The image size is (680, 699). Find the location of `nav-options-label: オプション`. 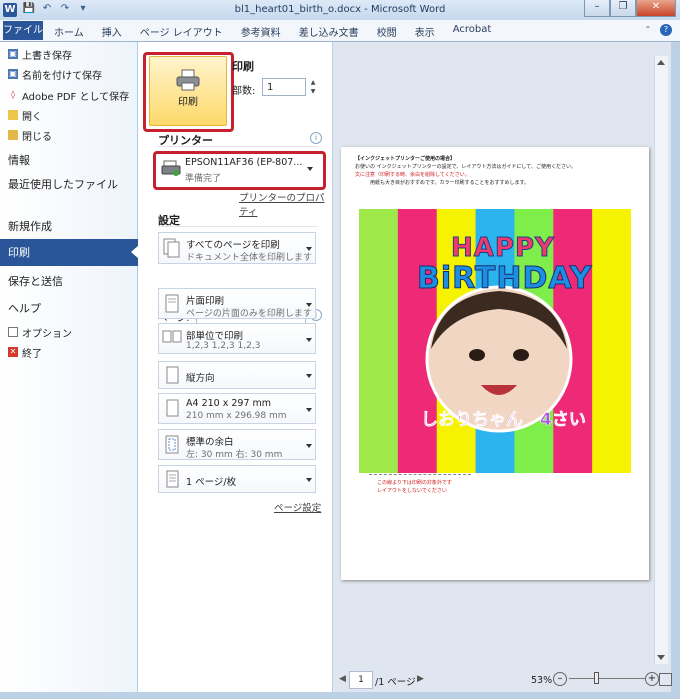

nav-options-label: オプション is located at coordinates (47, 334).